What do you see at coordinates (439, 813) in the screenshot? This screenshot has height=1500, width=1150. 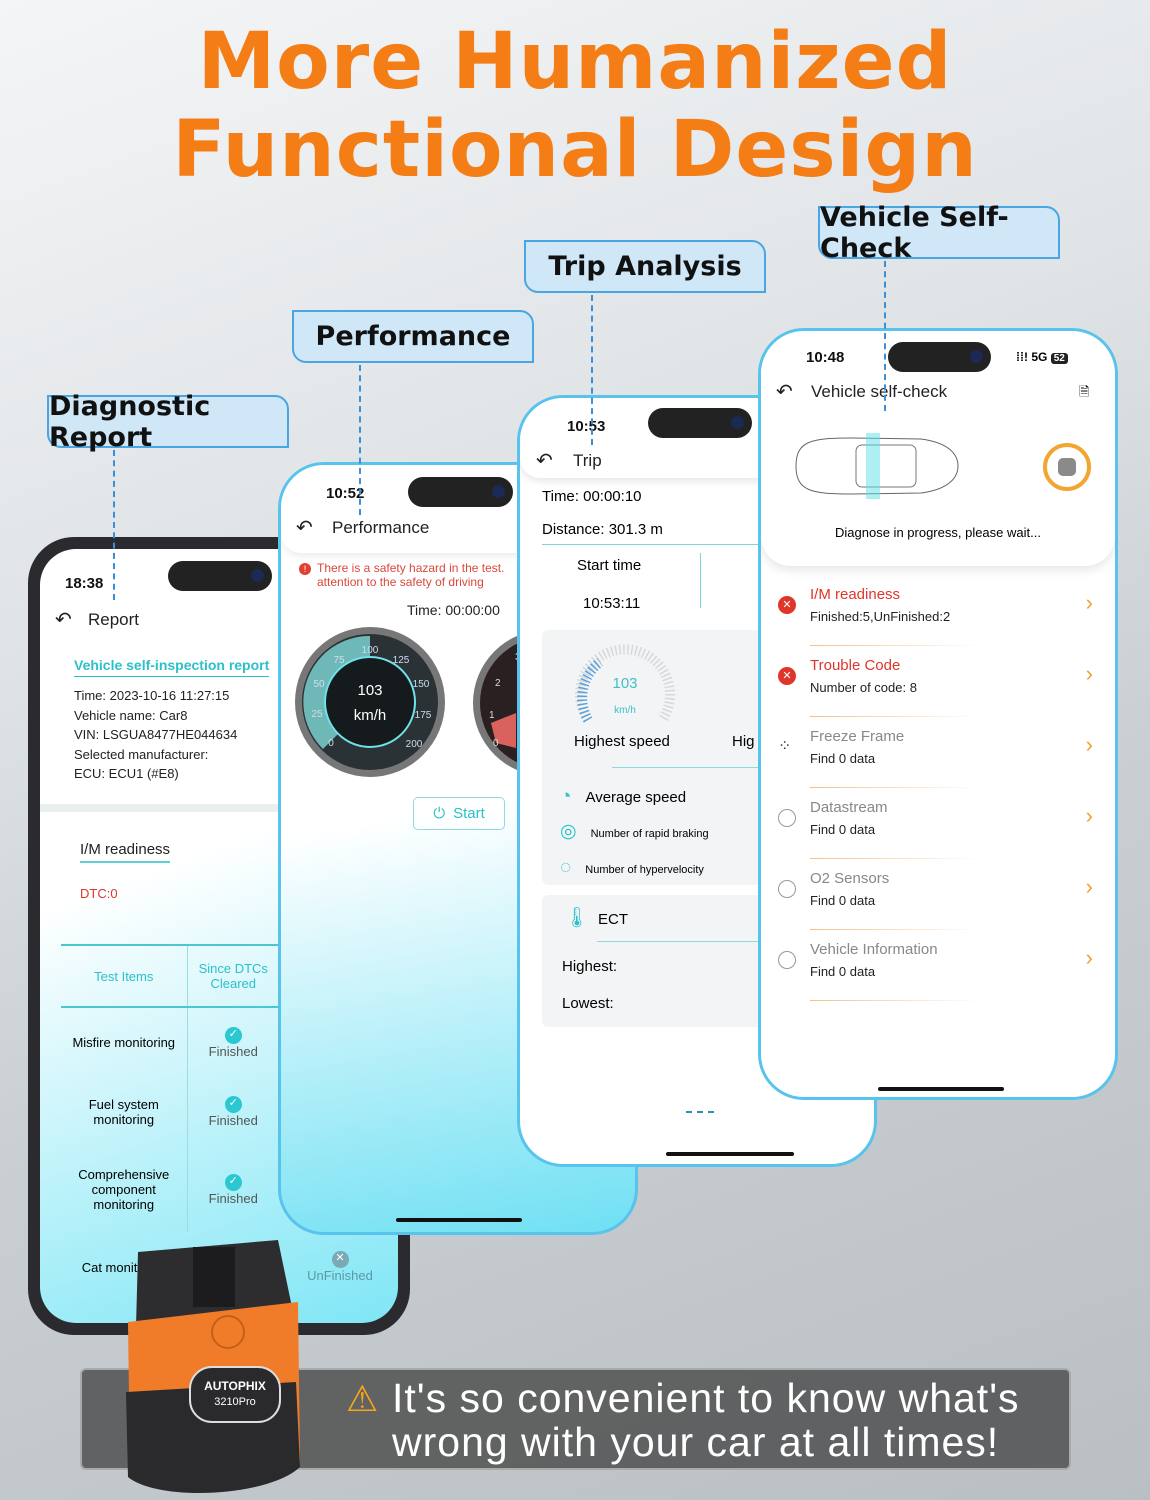 I see `power-icon: ⏻` at bounding box center [439, 813].